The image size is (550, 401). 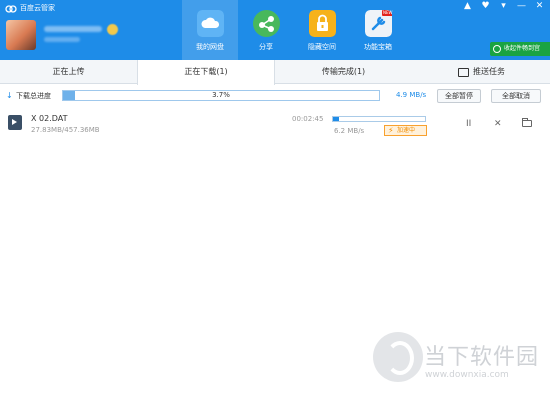 I want to click on download-arrow-icon: ↓, so click(x=9, y=95).